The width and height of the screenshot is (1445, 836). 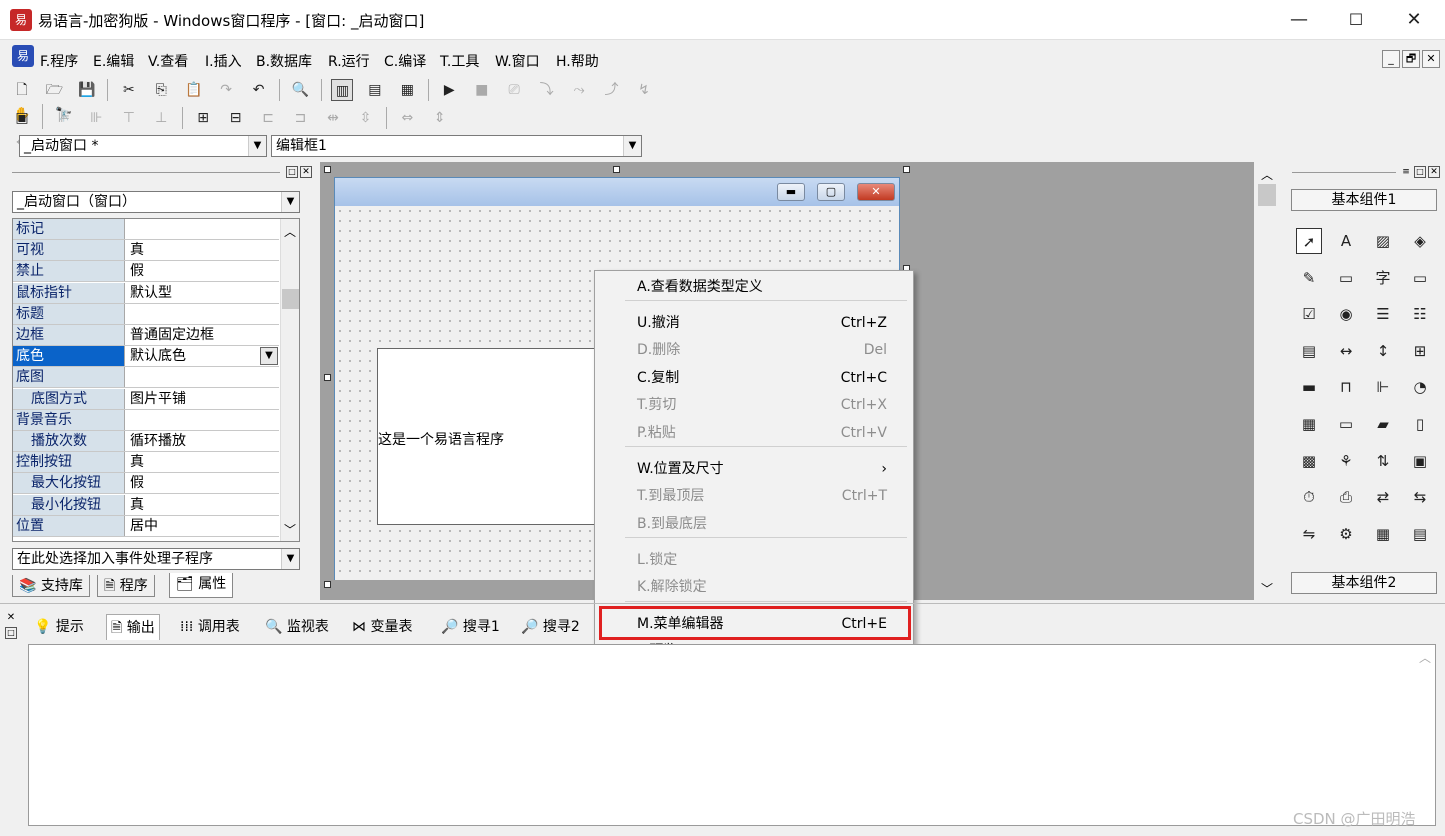 I want to click on context-menu-item: B.到最底层, so click(x=754, y=524).